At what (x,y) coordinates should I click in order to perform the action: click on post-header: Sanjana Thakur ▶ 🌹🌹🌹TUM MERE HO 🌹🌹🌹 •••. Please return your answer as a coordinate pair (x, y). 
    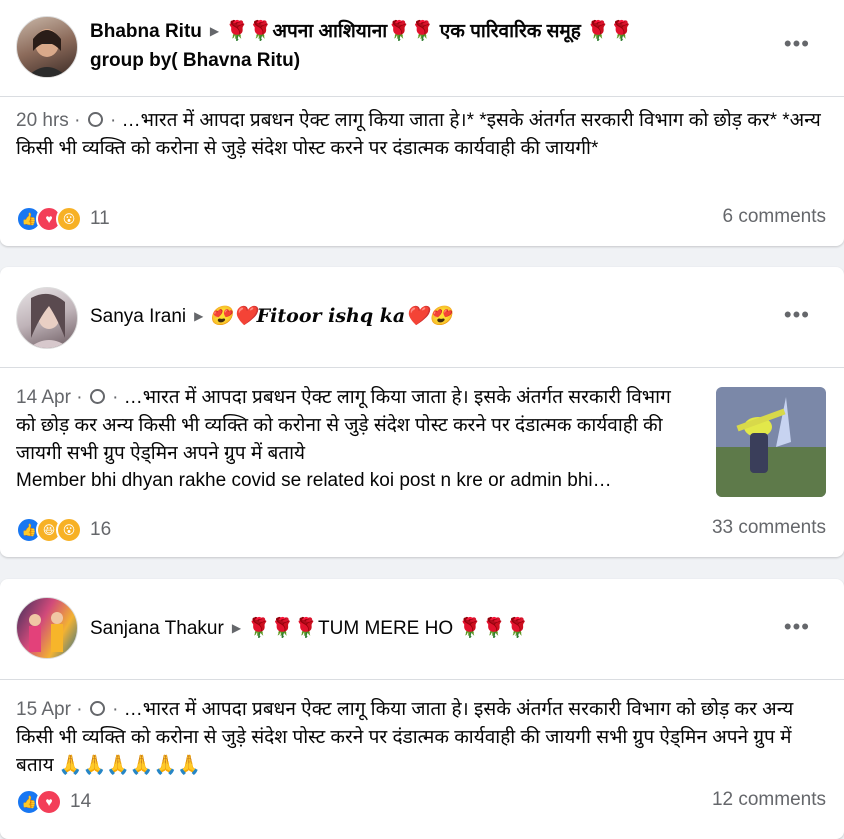
    Looking at the image, I should click on (422, 629).